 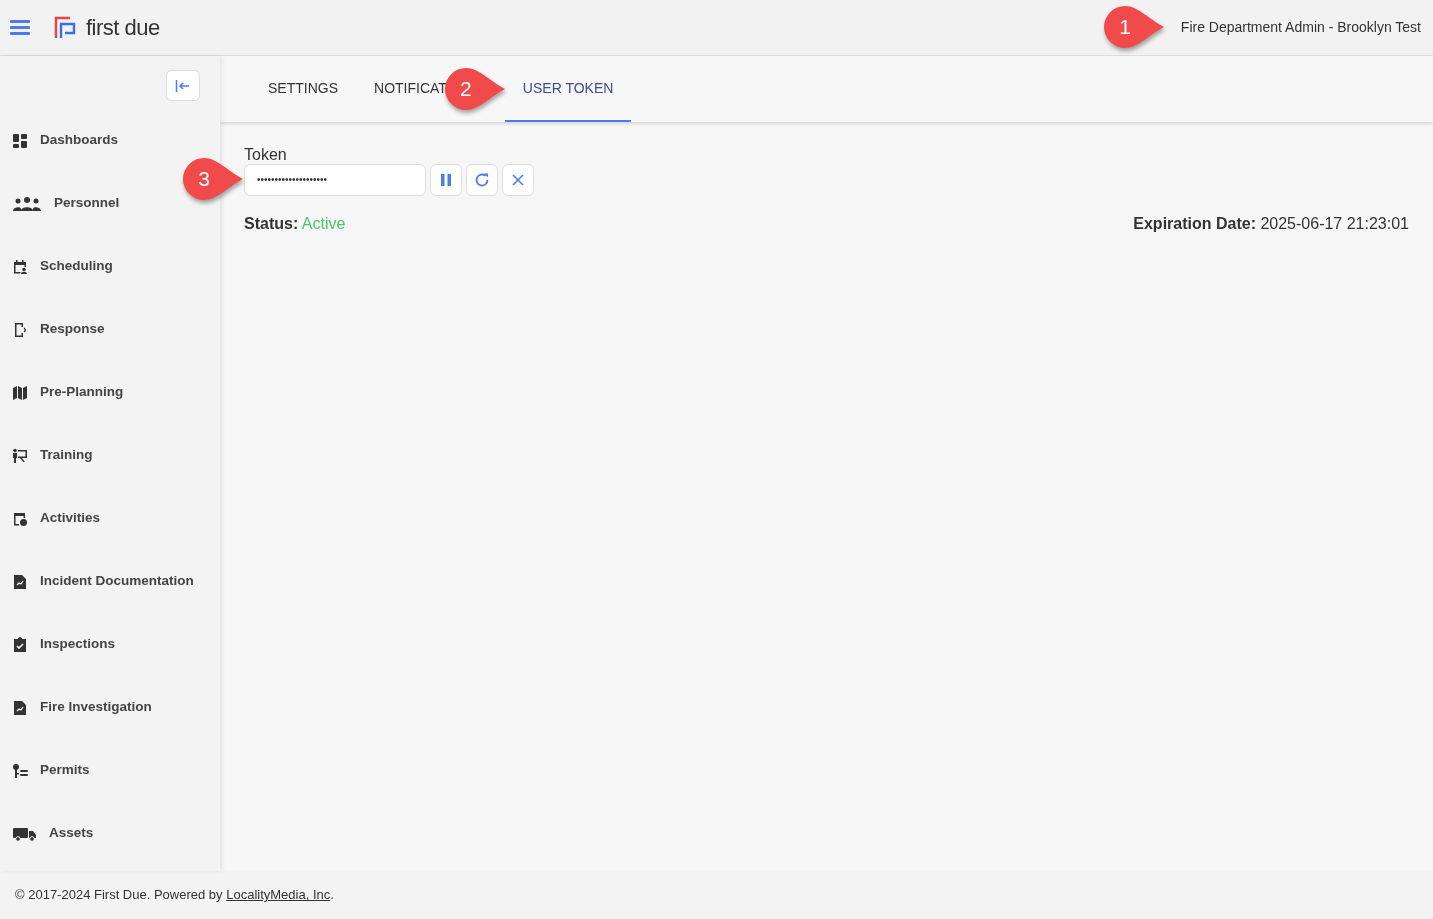 What do you see at coordinates (110, 140) in the screenshot?
I see `sidebar-item: Dashboards` at bounding box center [110, 140].